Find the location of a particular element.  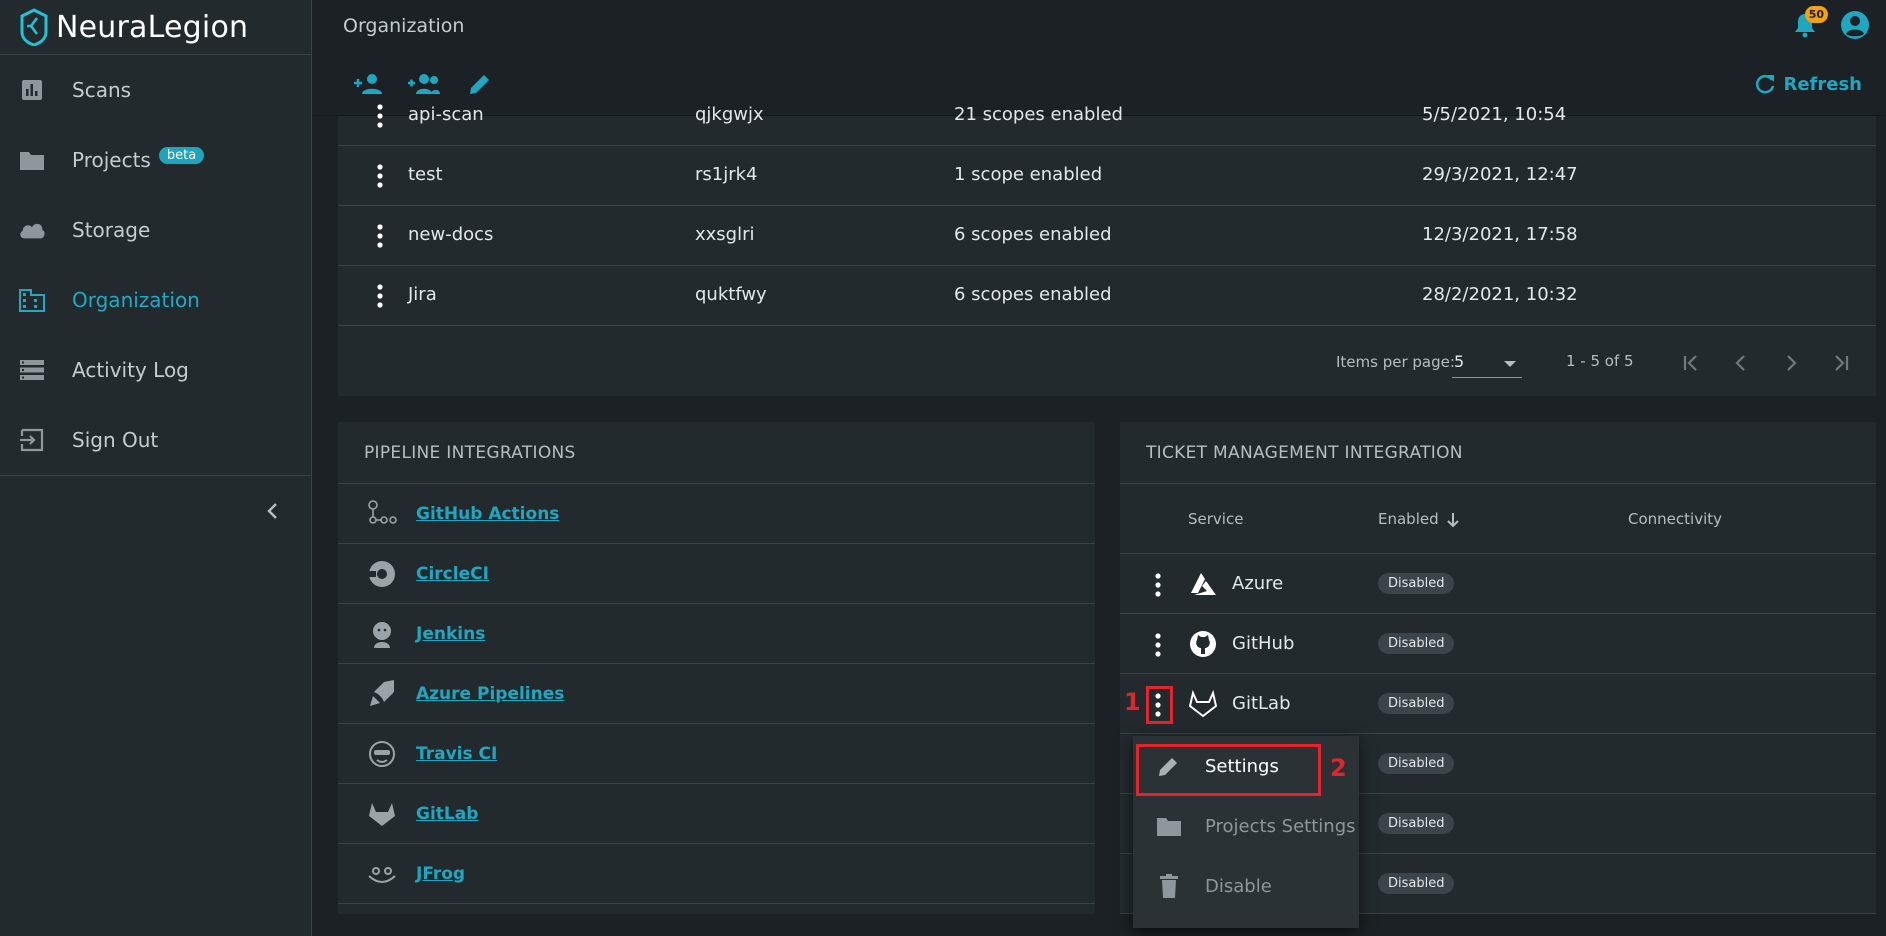

notifications-button: 50 is located at coordinates (1808, 24).